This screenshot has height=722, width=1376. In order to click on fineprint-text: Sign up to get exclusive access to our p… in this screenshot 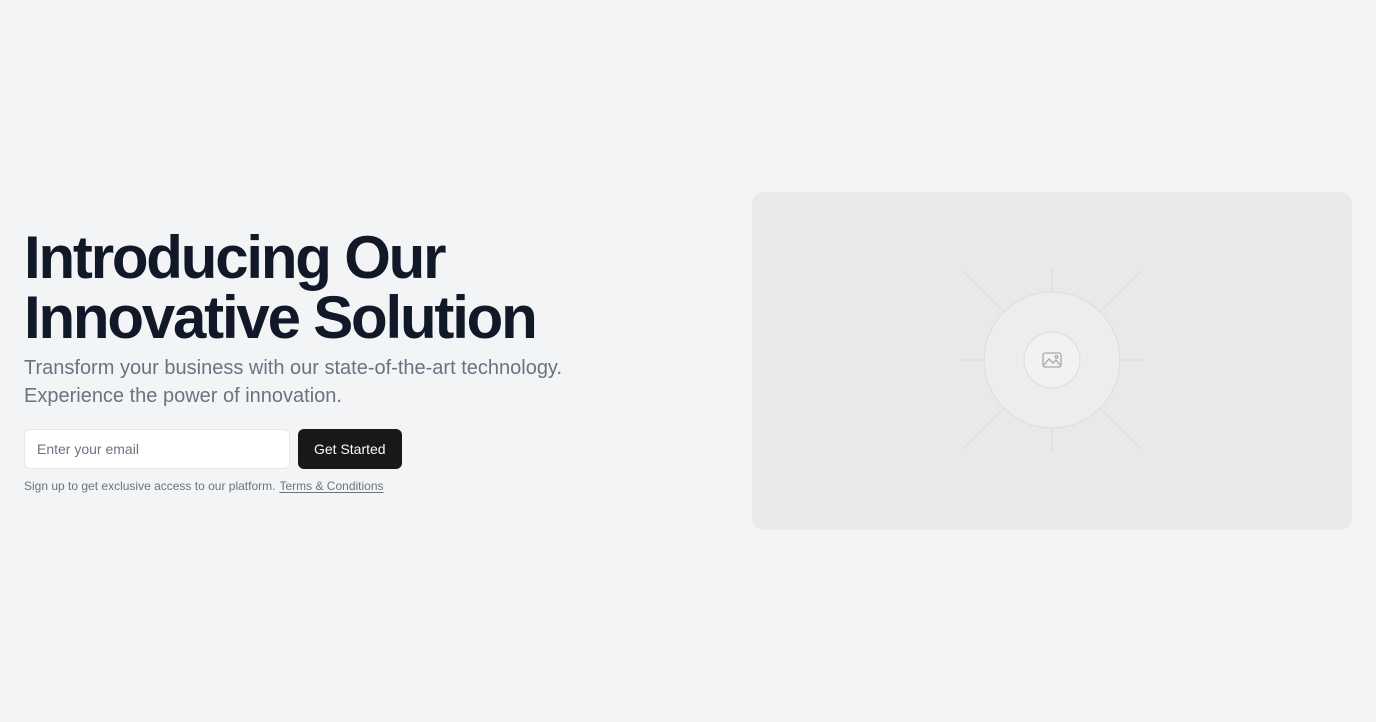, I will do `click(150, 486)`.